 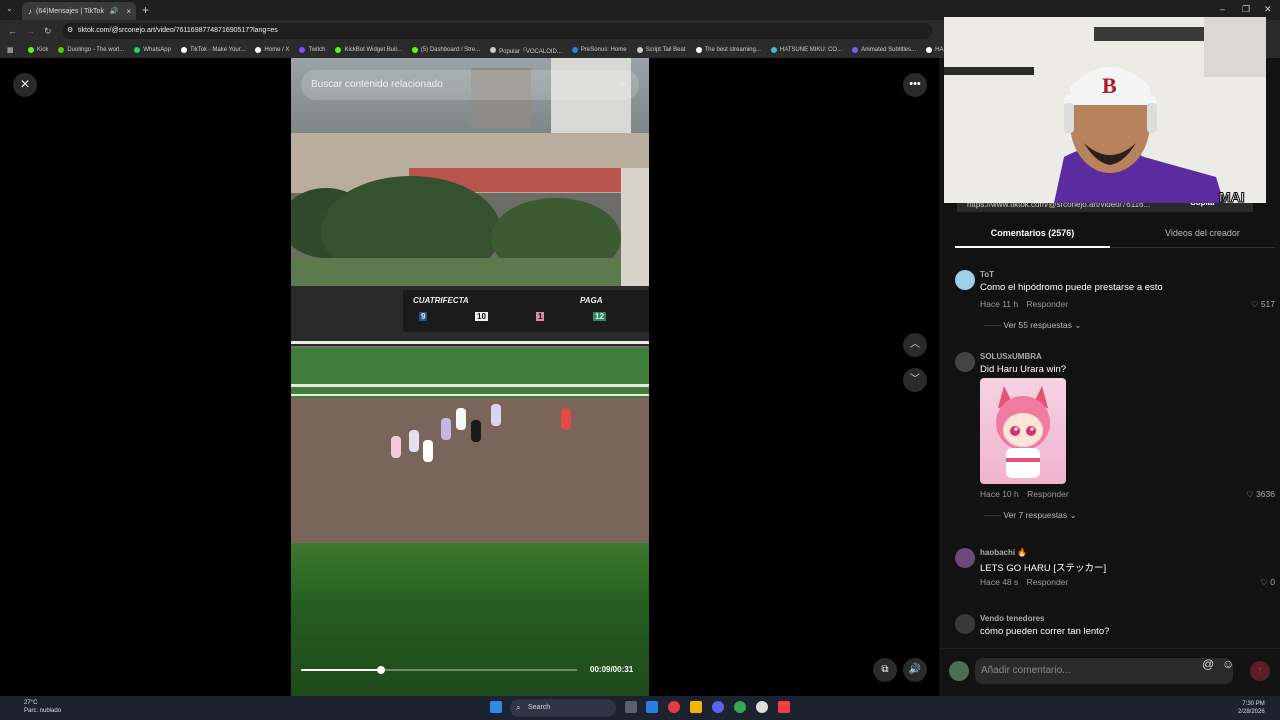 What do you see at coordinates (79, 11) in the screenshot?
I see `browser-tab: ♪ (64)Mensajes | TikTok 🔊 ×` at bounding box center [79, 11].